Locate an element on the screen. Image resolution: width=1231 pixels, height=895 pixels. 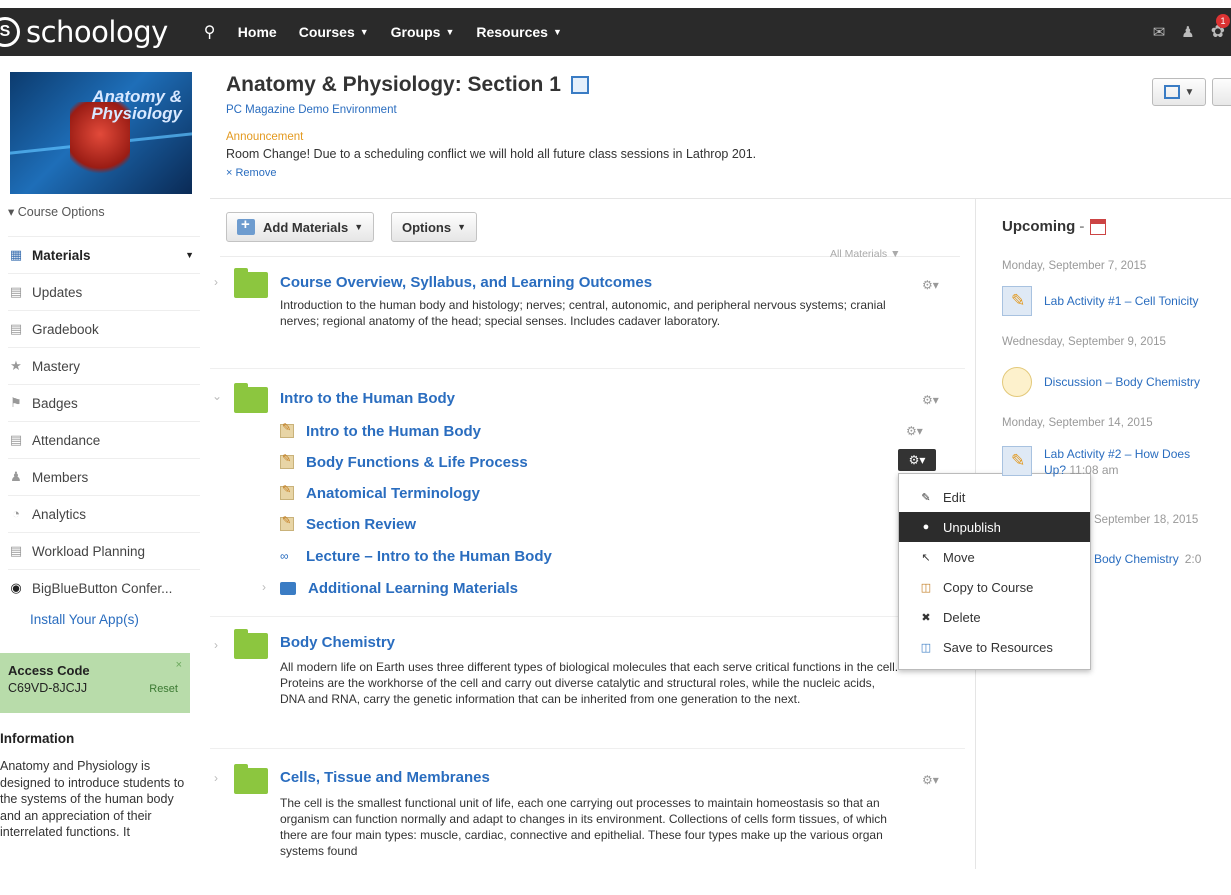
all-materials-filter: All Materials ▼ is located at coordinates (865, 254).